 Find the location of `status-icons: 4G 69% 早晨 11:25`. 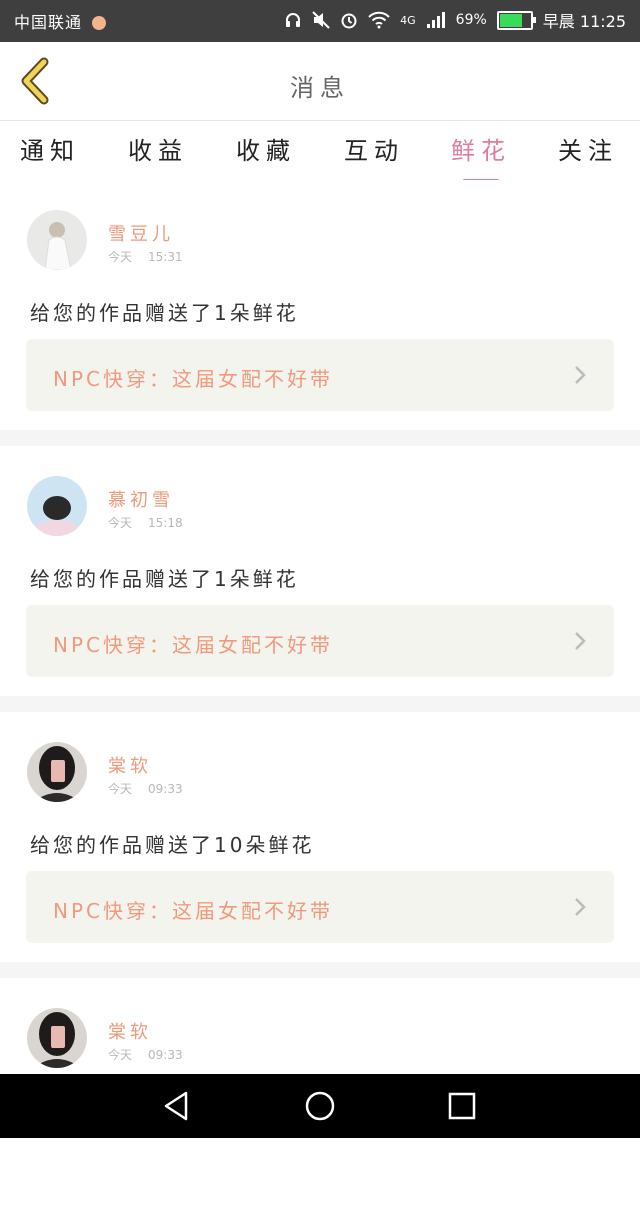

status-icons: 4G 69% 早晨 11:25 is located at coordinates (455, 20).